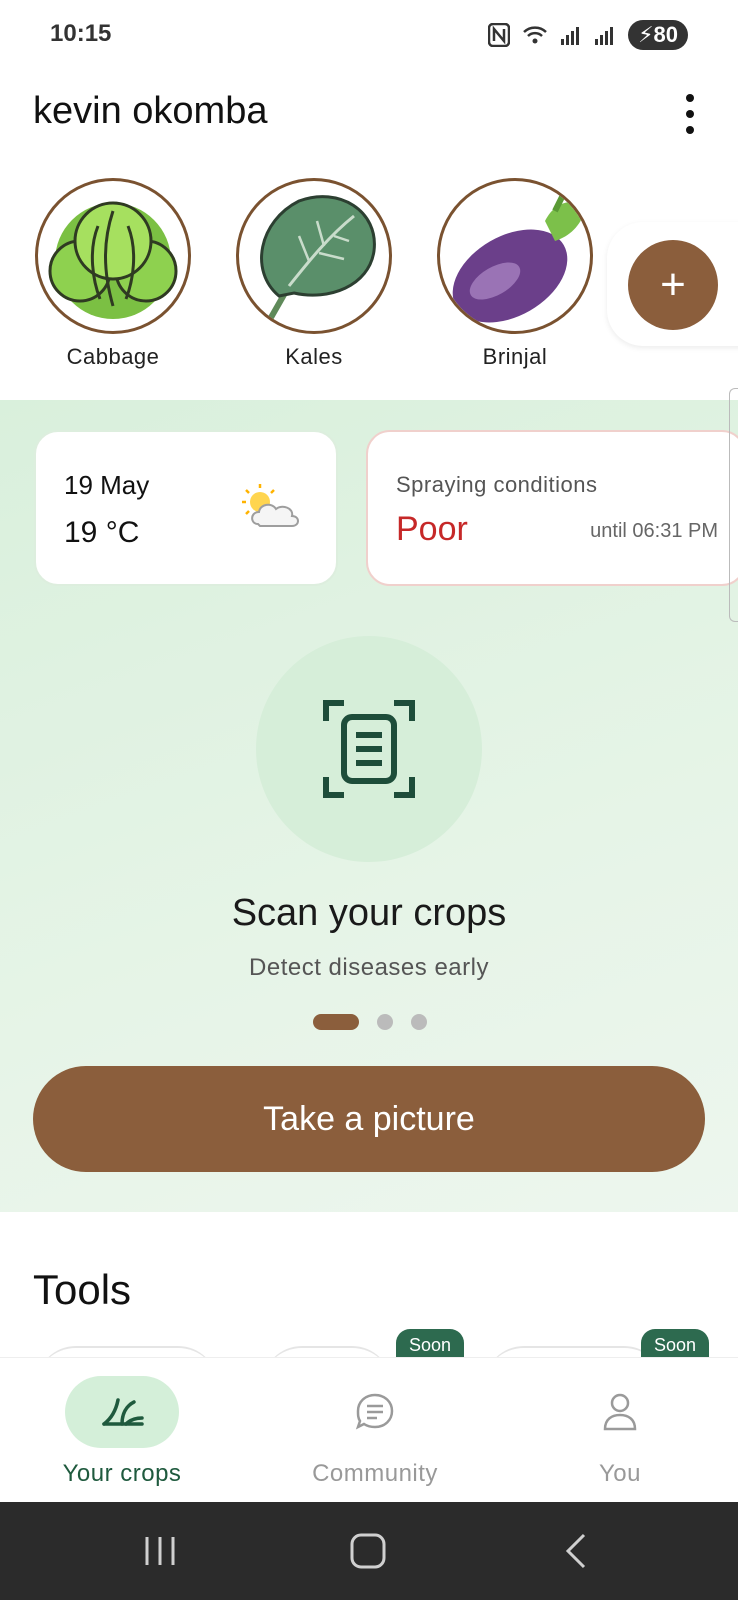 This screenshot has height=1600, width=738. What do you see at coordinates (497, 484) in the screenshot?
I see `spraying-label: Spraying conditions` at bounding box center [497, 484].